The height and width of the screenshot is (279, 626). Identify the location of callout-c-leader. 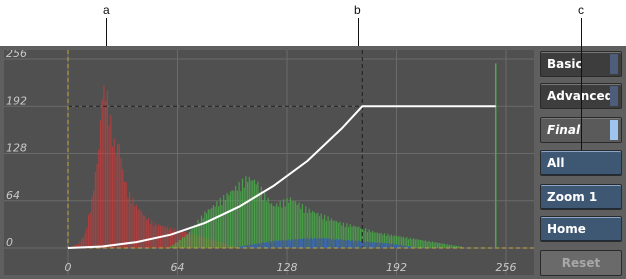
(581, 84).